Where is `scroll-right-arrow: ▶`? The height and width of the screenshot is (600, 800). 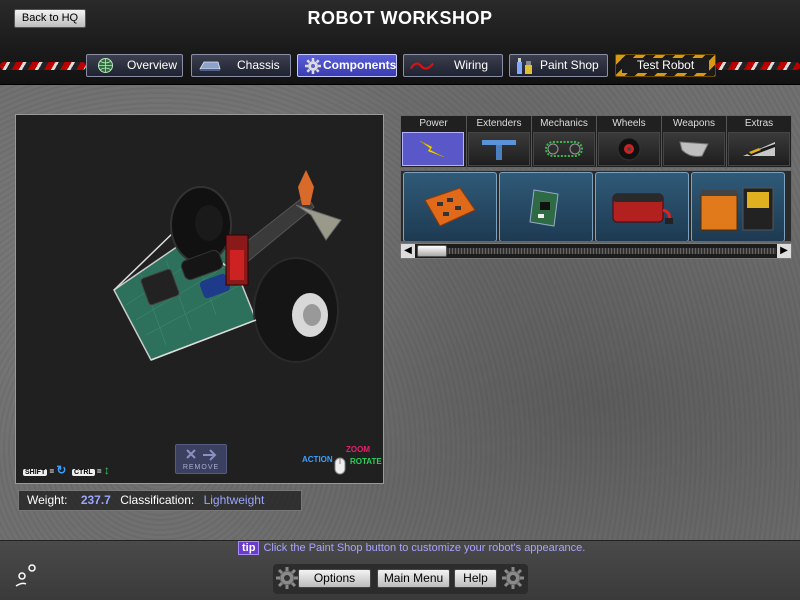 scroll-right-arrow: ▶ is located at coordinates (784, 251).